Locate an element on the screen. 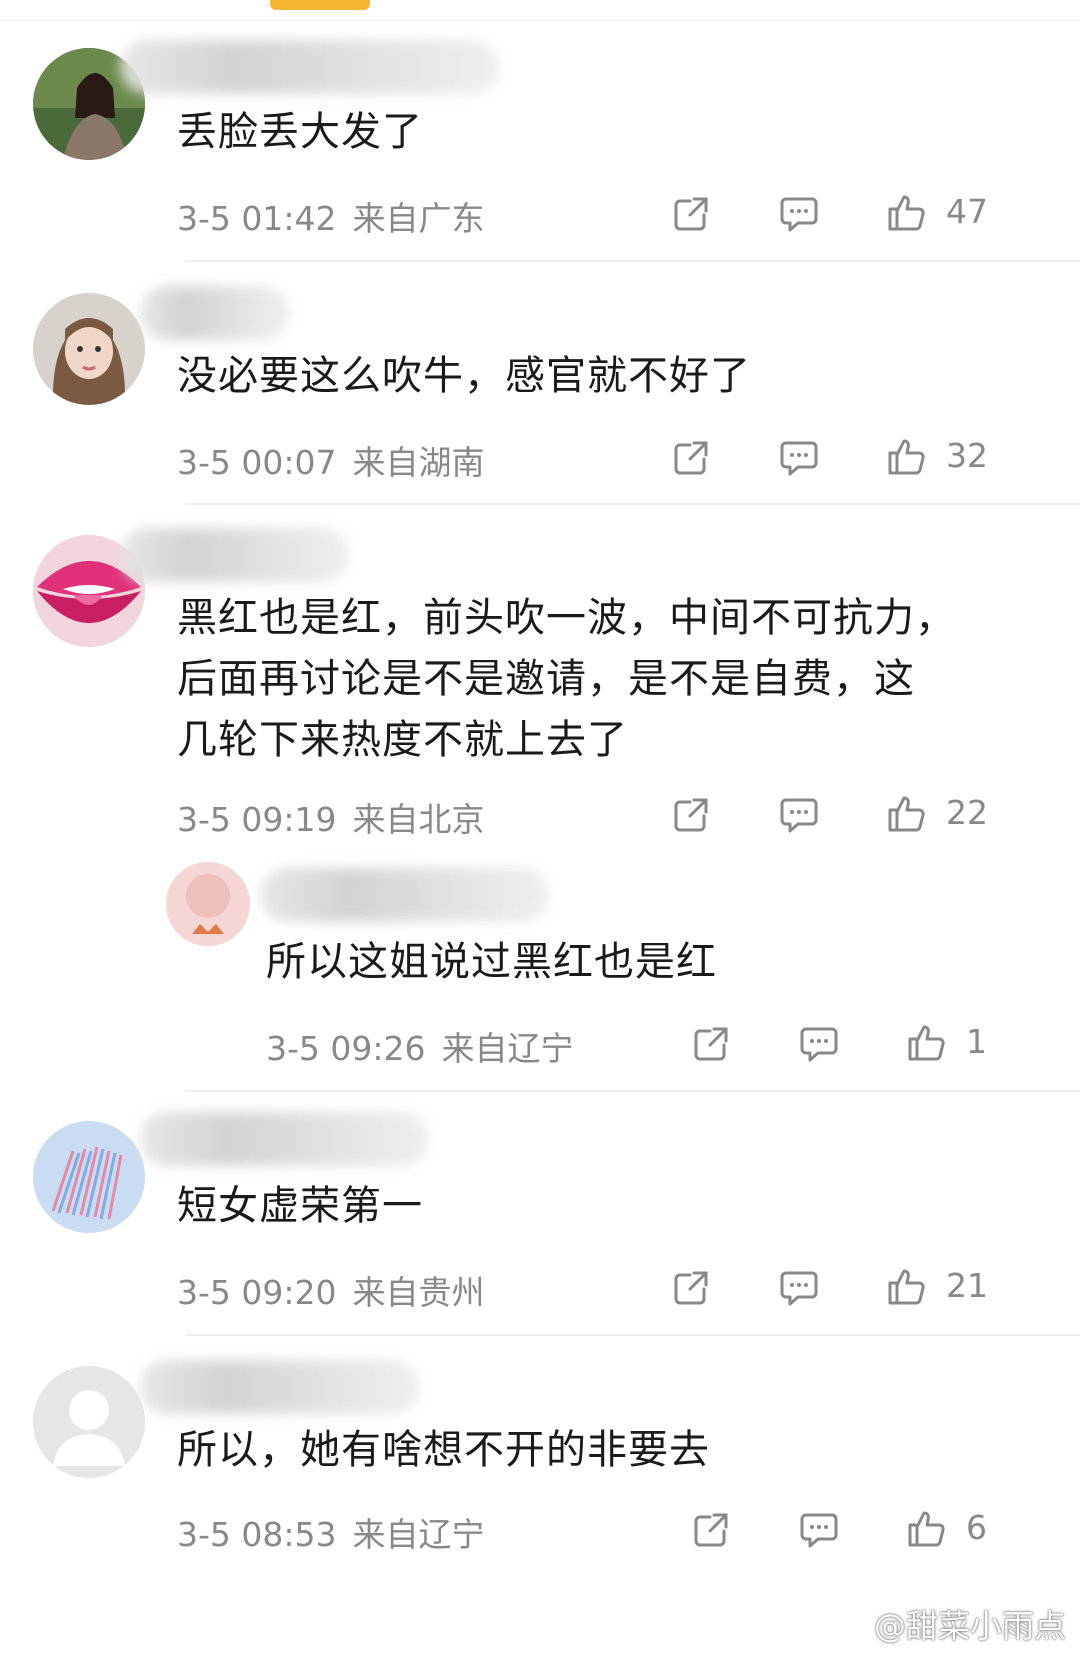 The width and height of the screenshot is (1080, 1661). comment-meta: 3-5 08:53 来自辽宁 is located at coordinates (331, 1532).